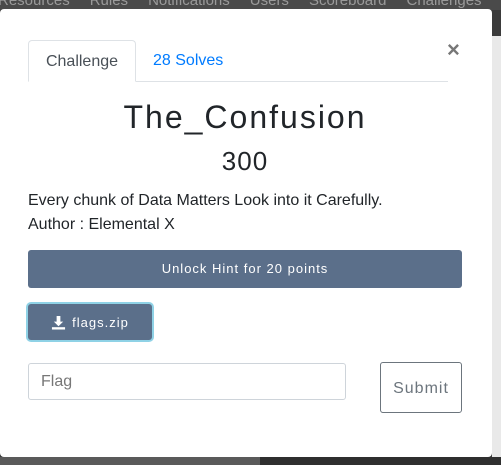 The image size is (501, 465). Describe the element at coordinates (58, 322) in the screenshot. I see `download-icon` at that location.